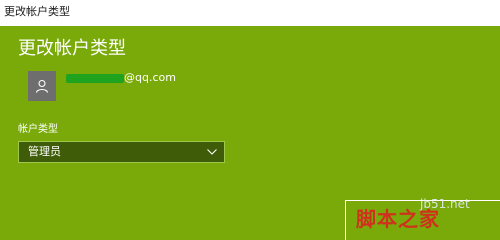  Describe the element at coordinates (72, 48) in the screenshot. I see `page-title: 更改帐户类型` at that location.